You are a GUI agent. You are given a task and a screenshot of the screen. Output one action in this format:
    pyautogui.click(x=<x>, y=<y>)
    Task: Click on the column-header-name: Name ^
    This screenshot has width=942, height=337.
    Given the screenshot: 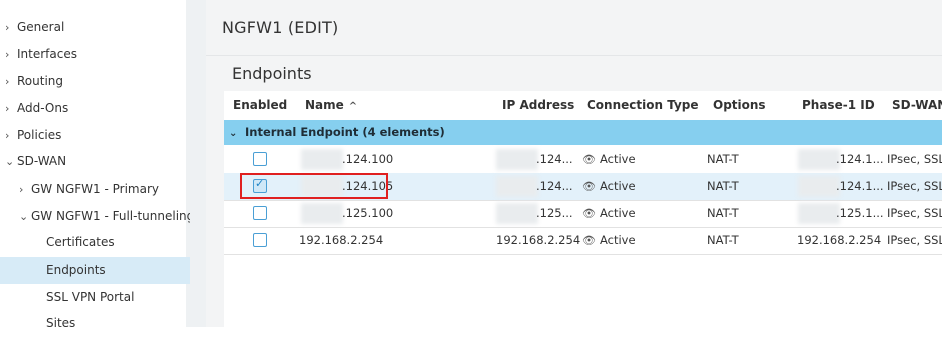 What is the action you would take?
    pyautogui.click(x=331, y=105)
    